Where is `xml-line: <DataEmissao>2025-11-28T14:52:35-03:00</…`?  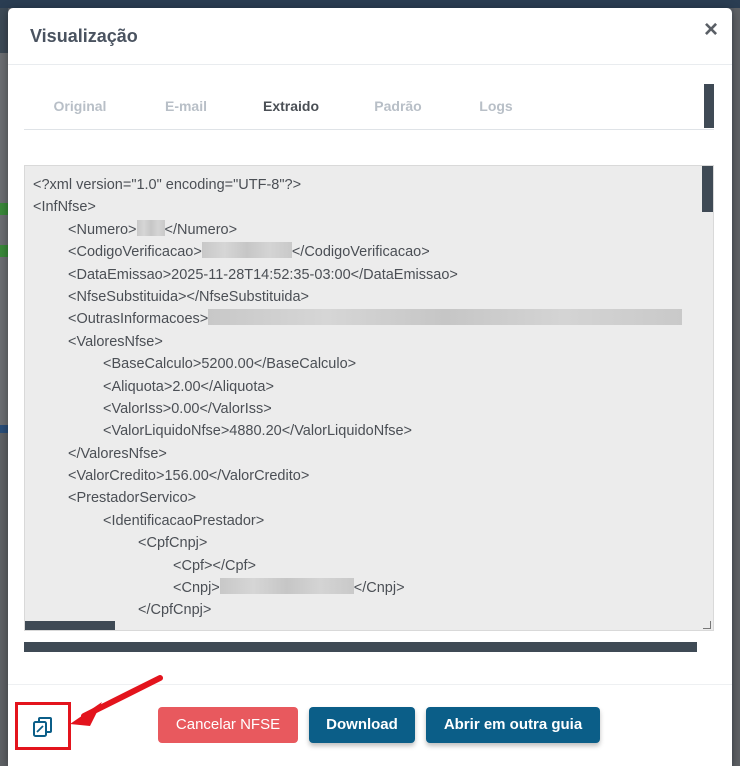
xml-line: <DataEmissao>2025-11-28T14:52:35-03:00</… is located at coordinates (368, 275).